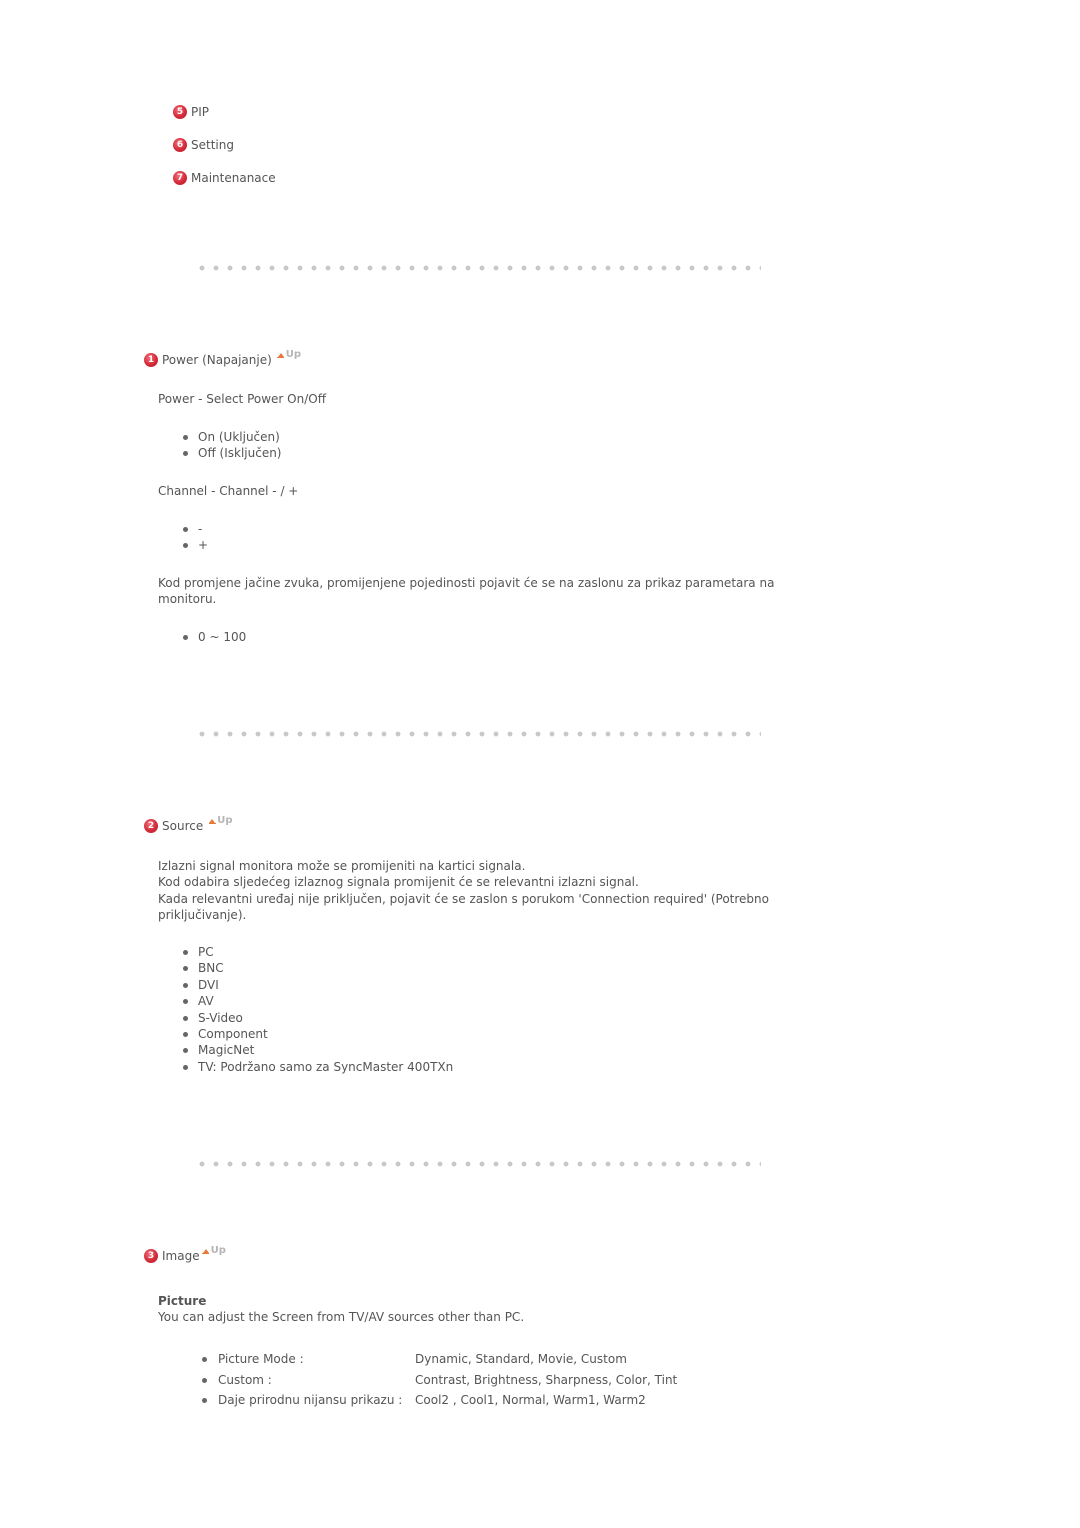  Describe the element at coordinates (317, 1067) in the screenshot. I see `list-item: TV: Podržano samo za SyncMaster 400TXn` at that location.